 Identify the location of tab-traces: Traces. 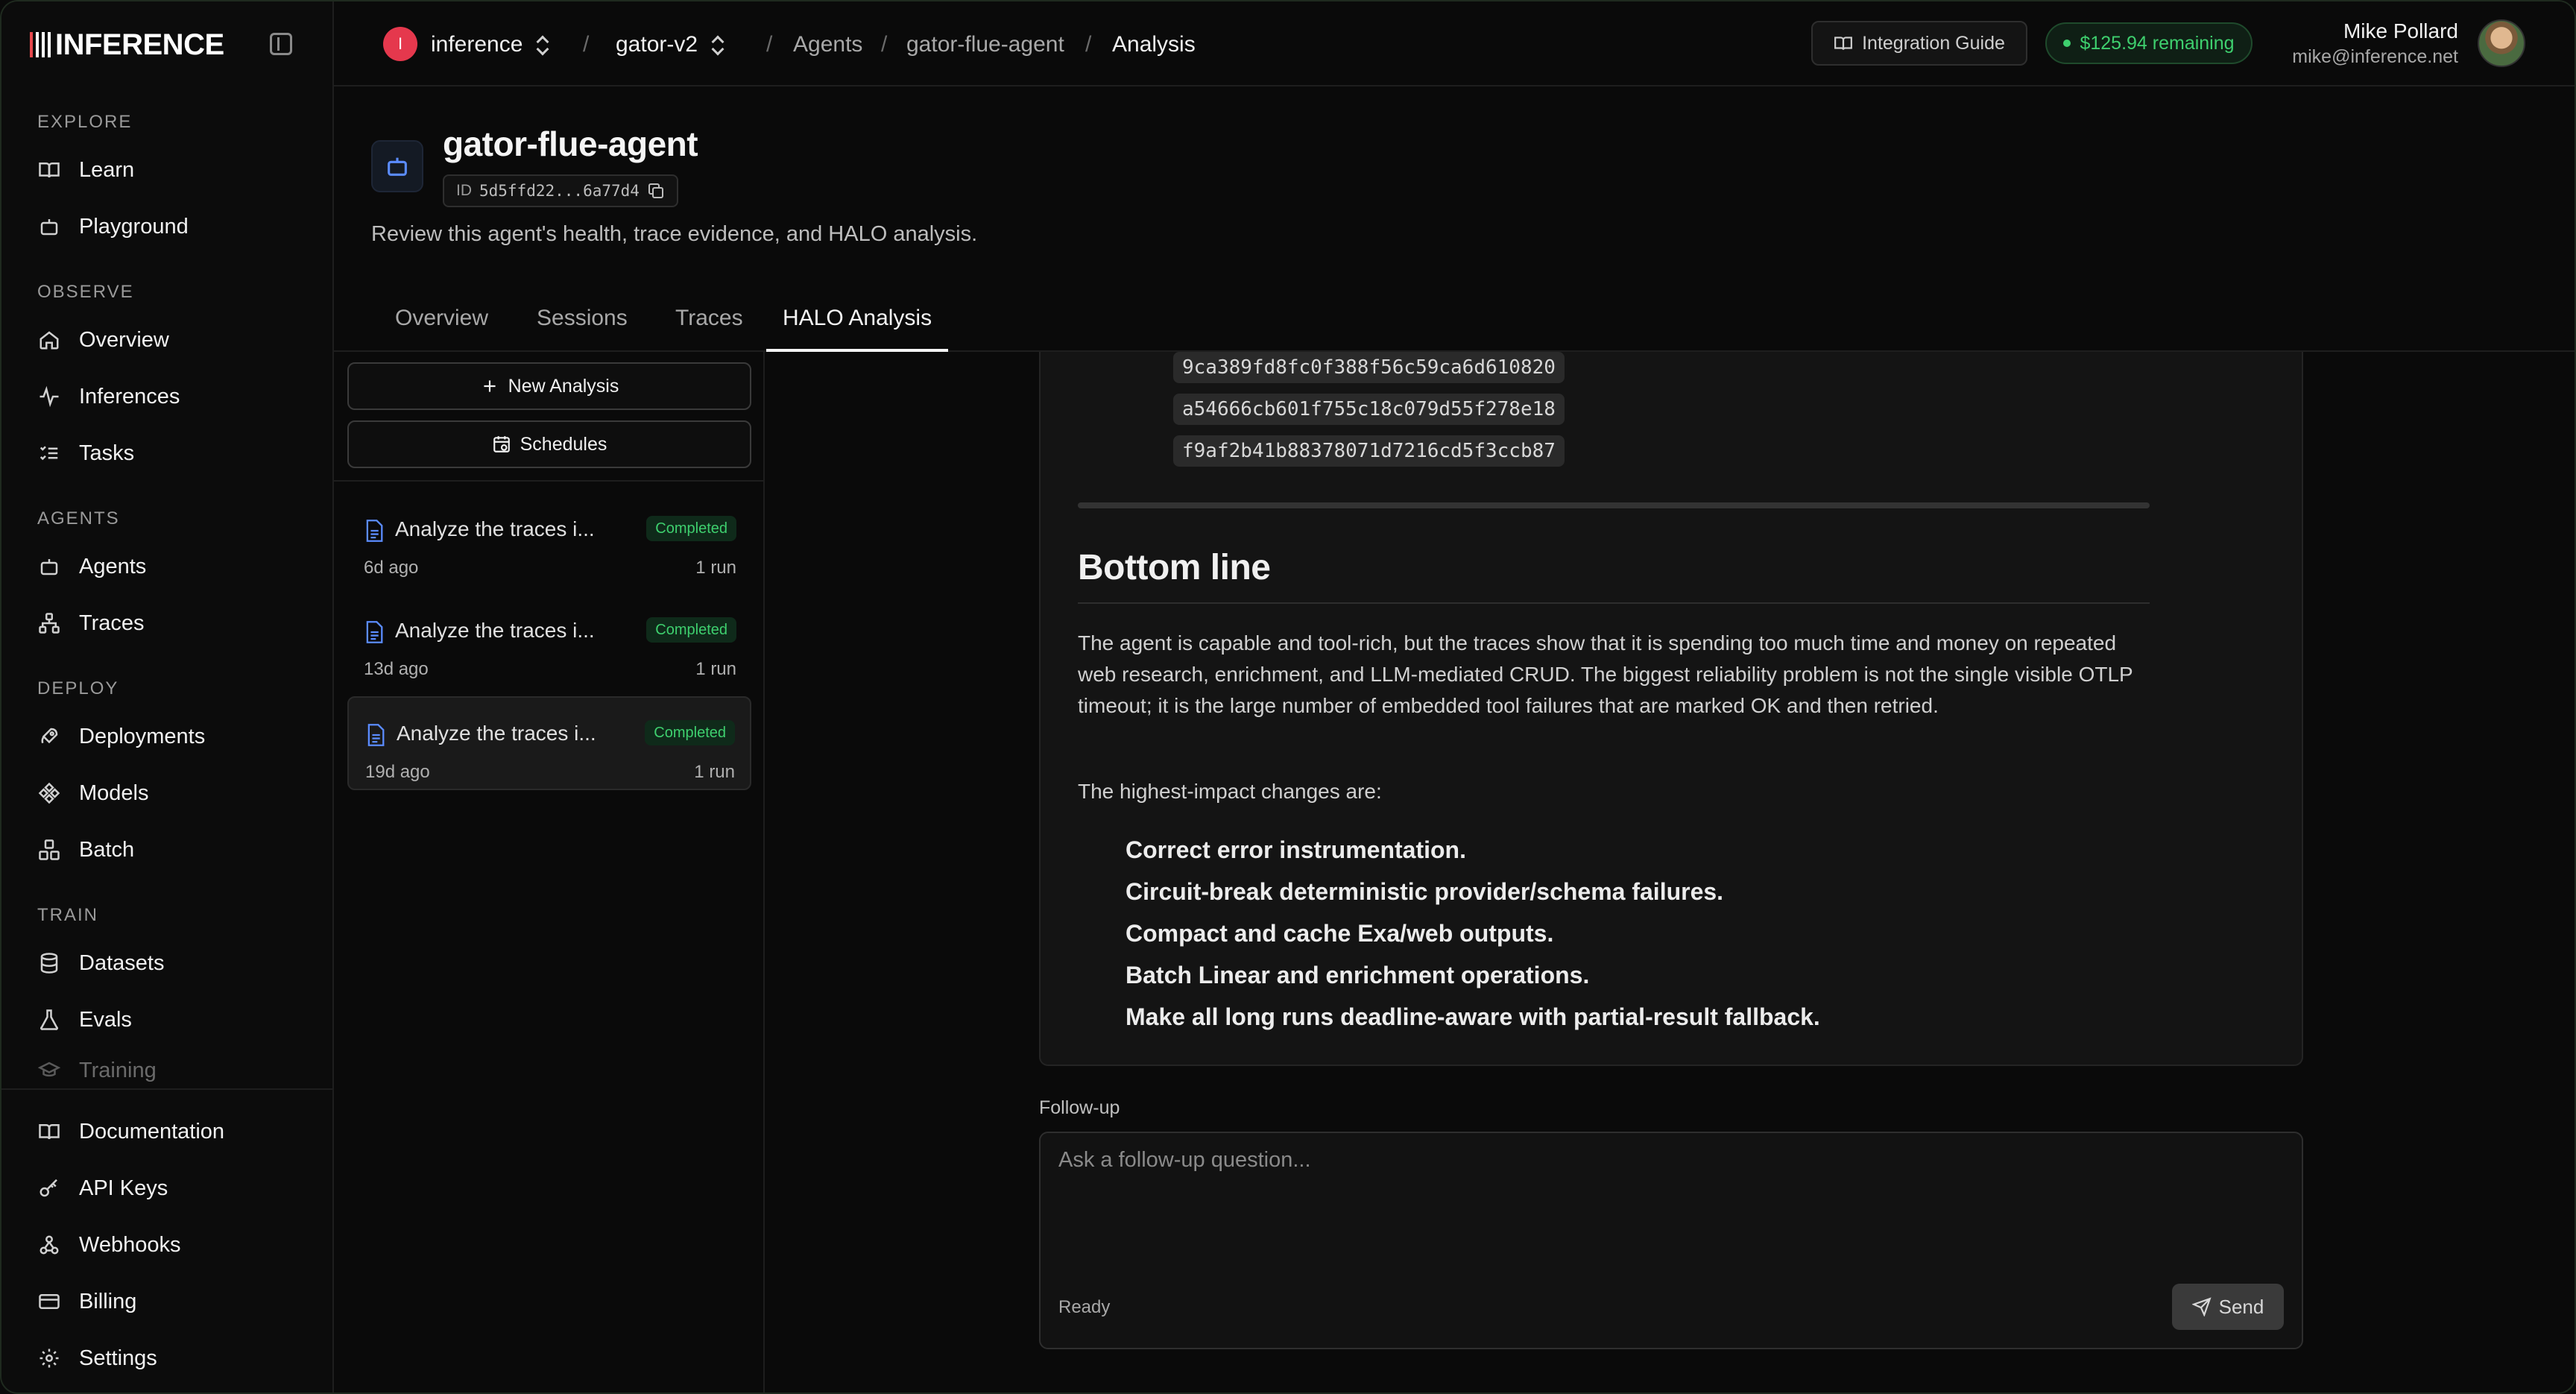
(709, 329).